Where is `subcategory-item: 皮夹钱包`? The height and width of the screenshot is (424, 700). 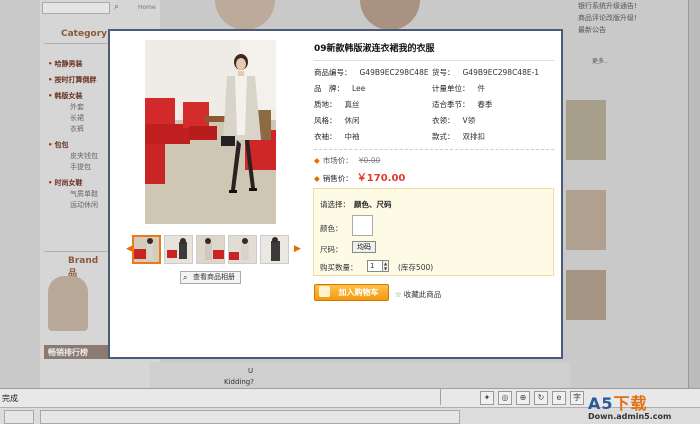
subcategory-item: 皮夹钱包 is located at coordinates (79, 156).